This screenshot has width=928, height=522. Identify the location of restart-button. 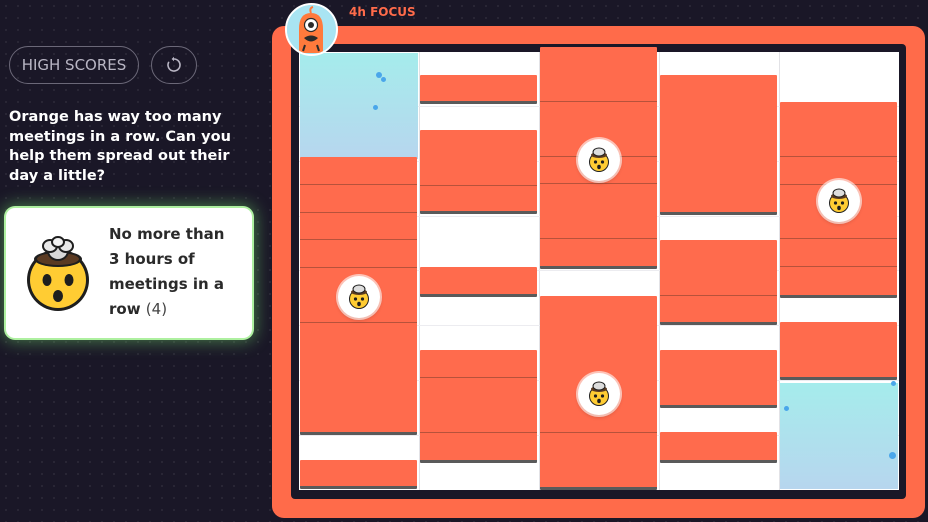
(174, 65).